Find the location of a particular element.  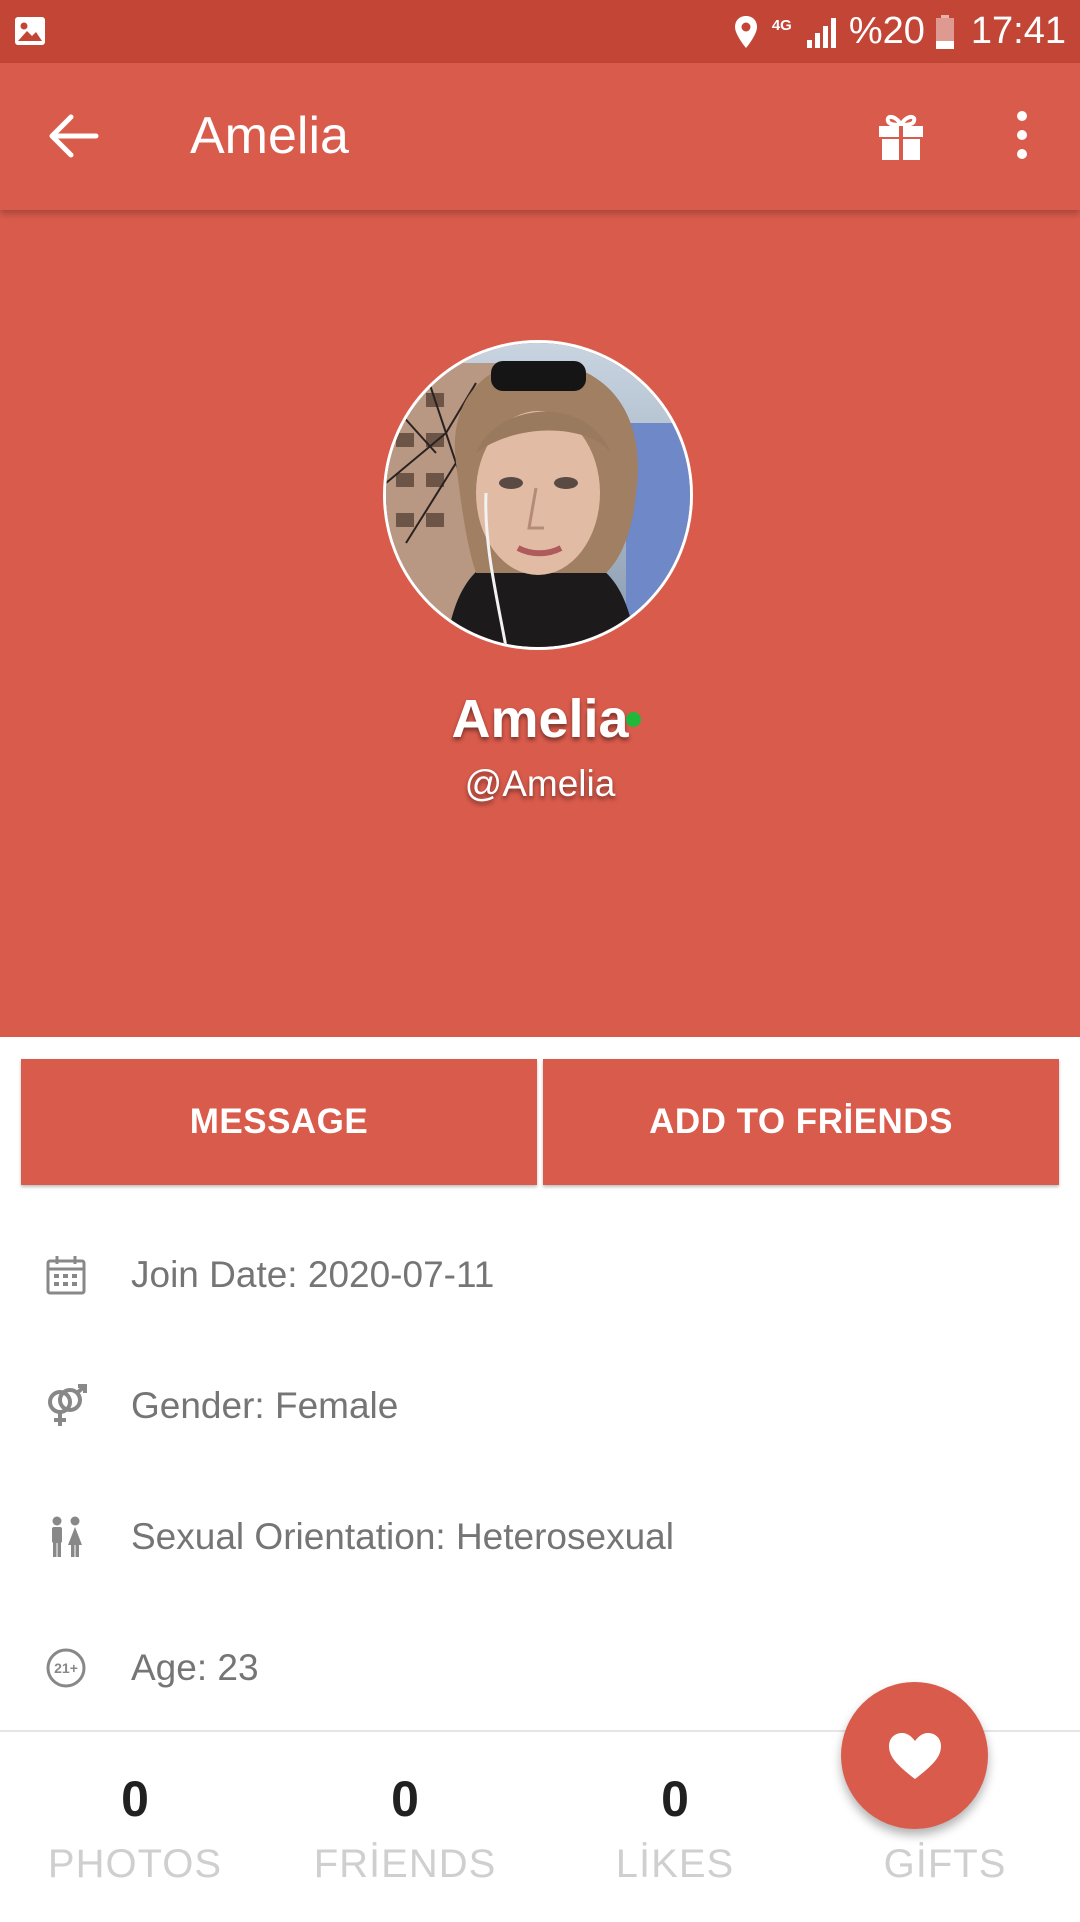

network-type-label: 4G is located at coordinates (781, 25).